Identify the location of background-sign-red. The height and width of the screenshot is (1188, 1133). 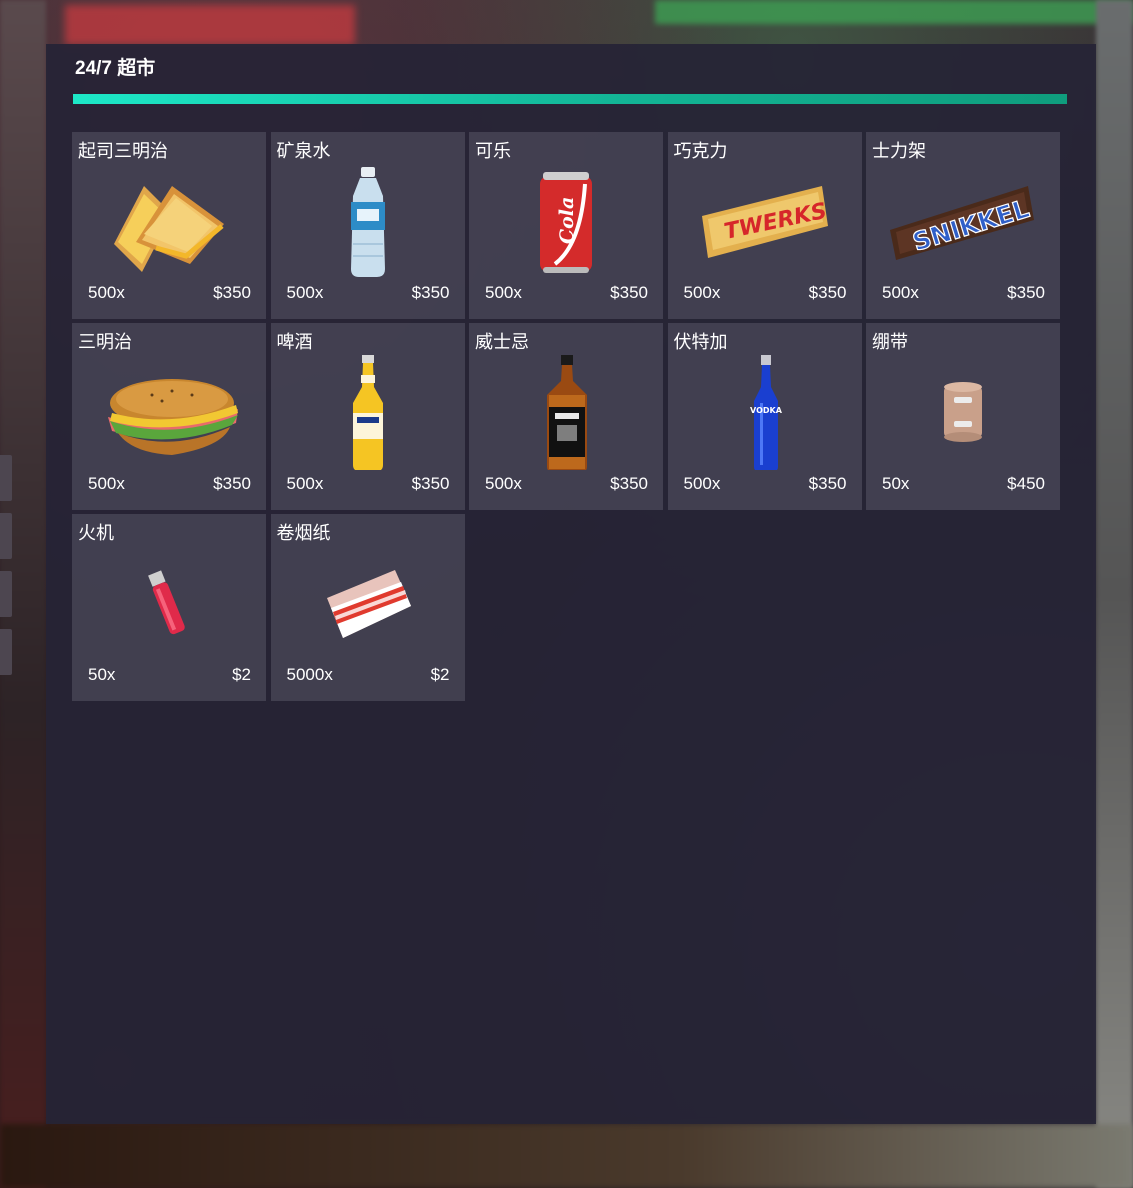
(210, 25).